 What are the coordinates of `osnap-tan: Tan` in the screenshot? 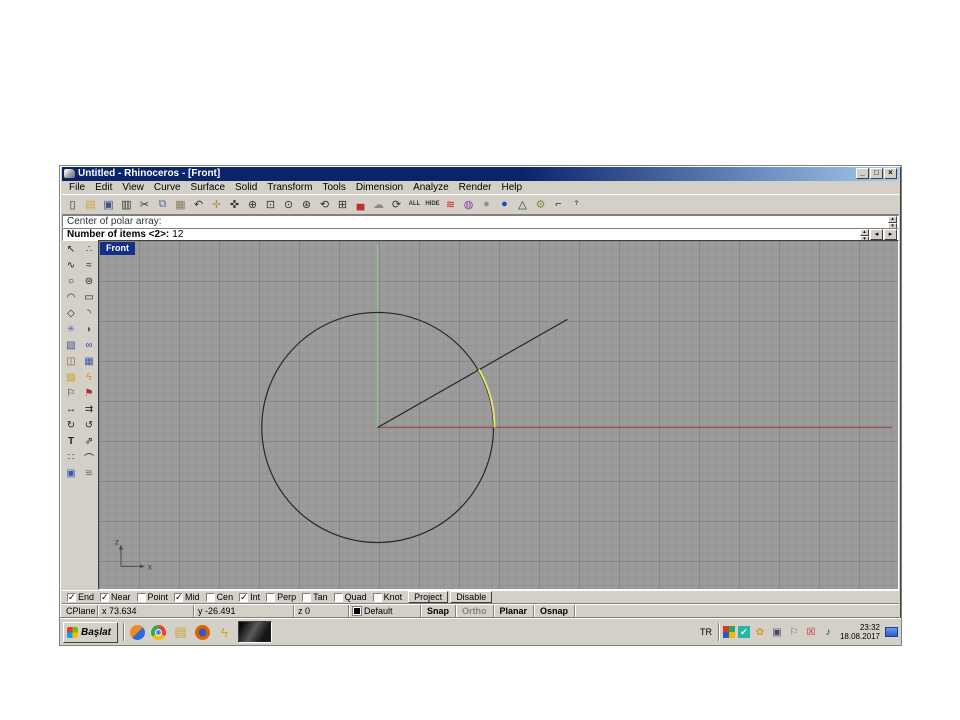 It's located at (316, 597).